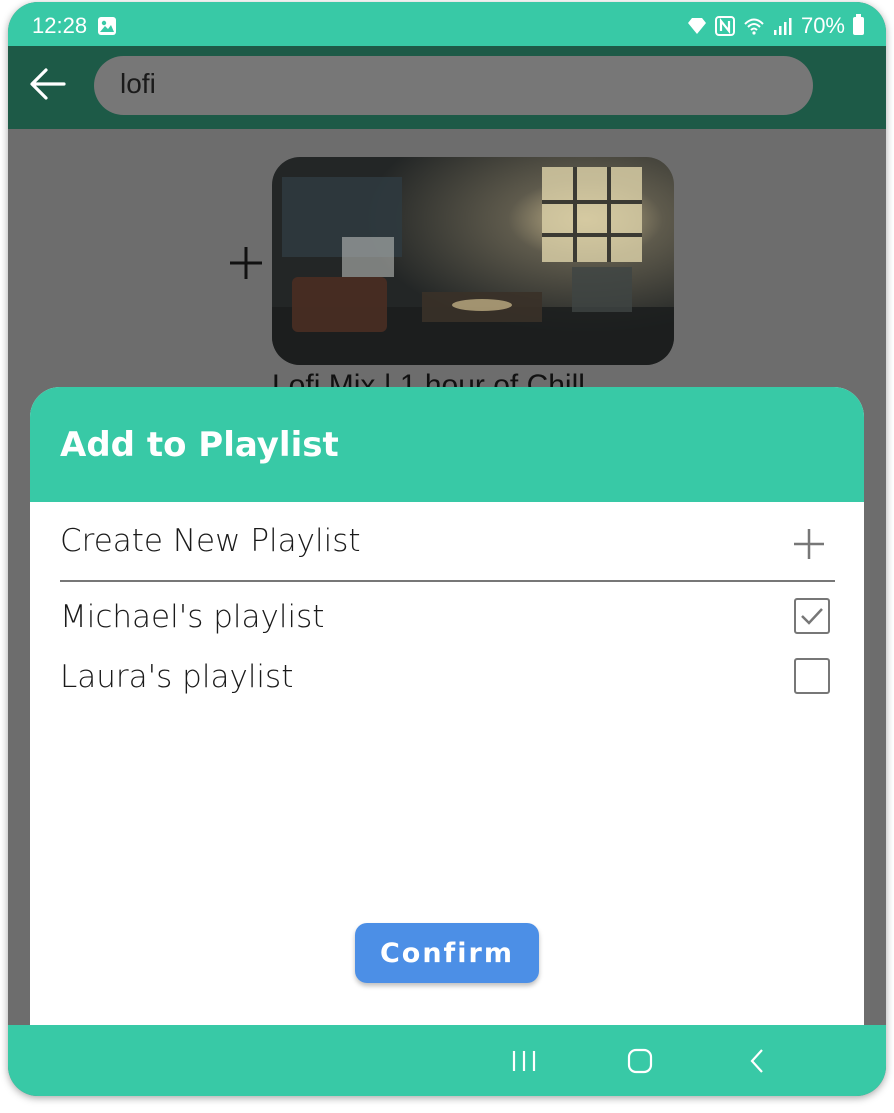  I want to click on playlist-item: Laura's playlist, so click(447, 678).